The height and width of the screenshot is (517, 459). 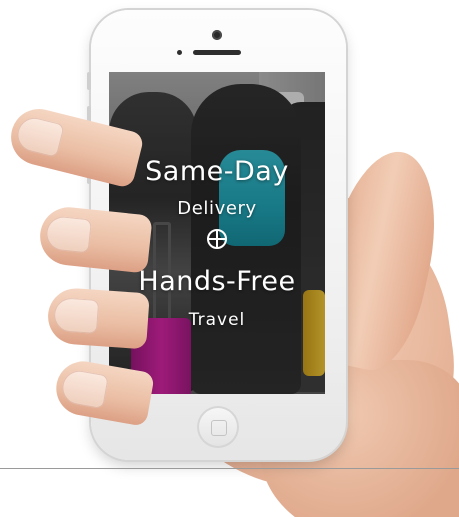 I want to click on home-square-icon, so click(x=219, y=428).